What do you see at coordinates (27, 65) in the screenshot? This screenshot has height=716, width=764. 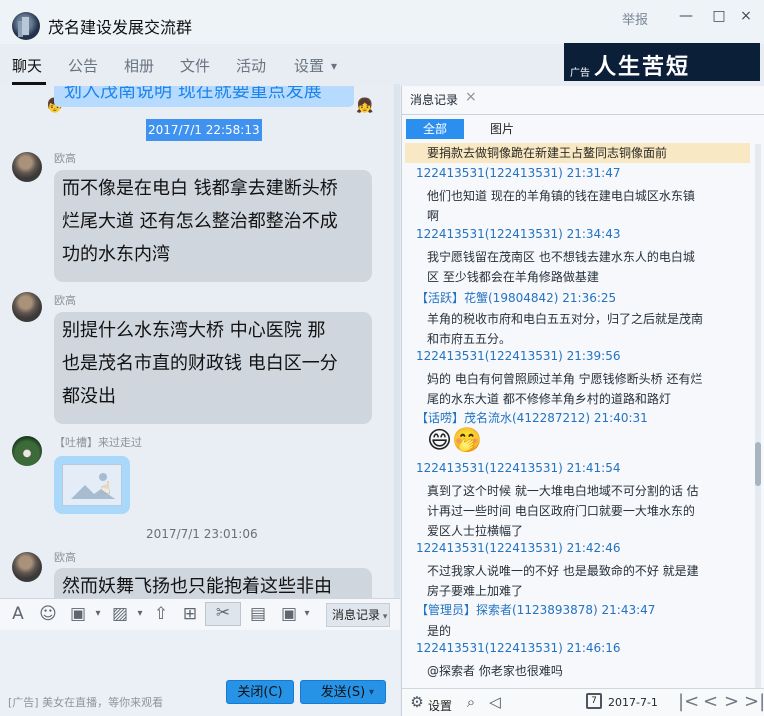 I see `tab-chat: 聊天` at bounding box center [27, 65].